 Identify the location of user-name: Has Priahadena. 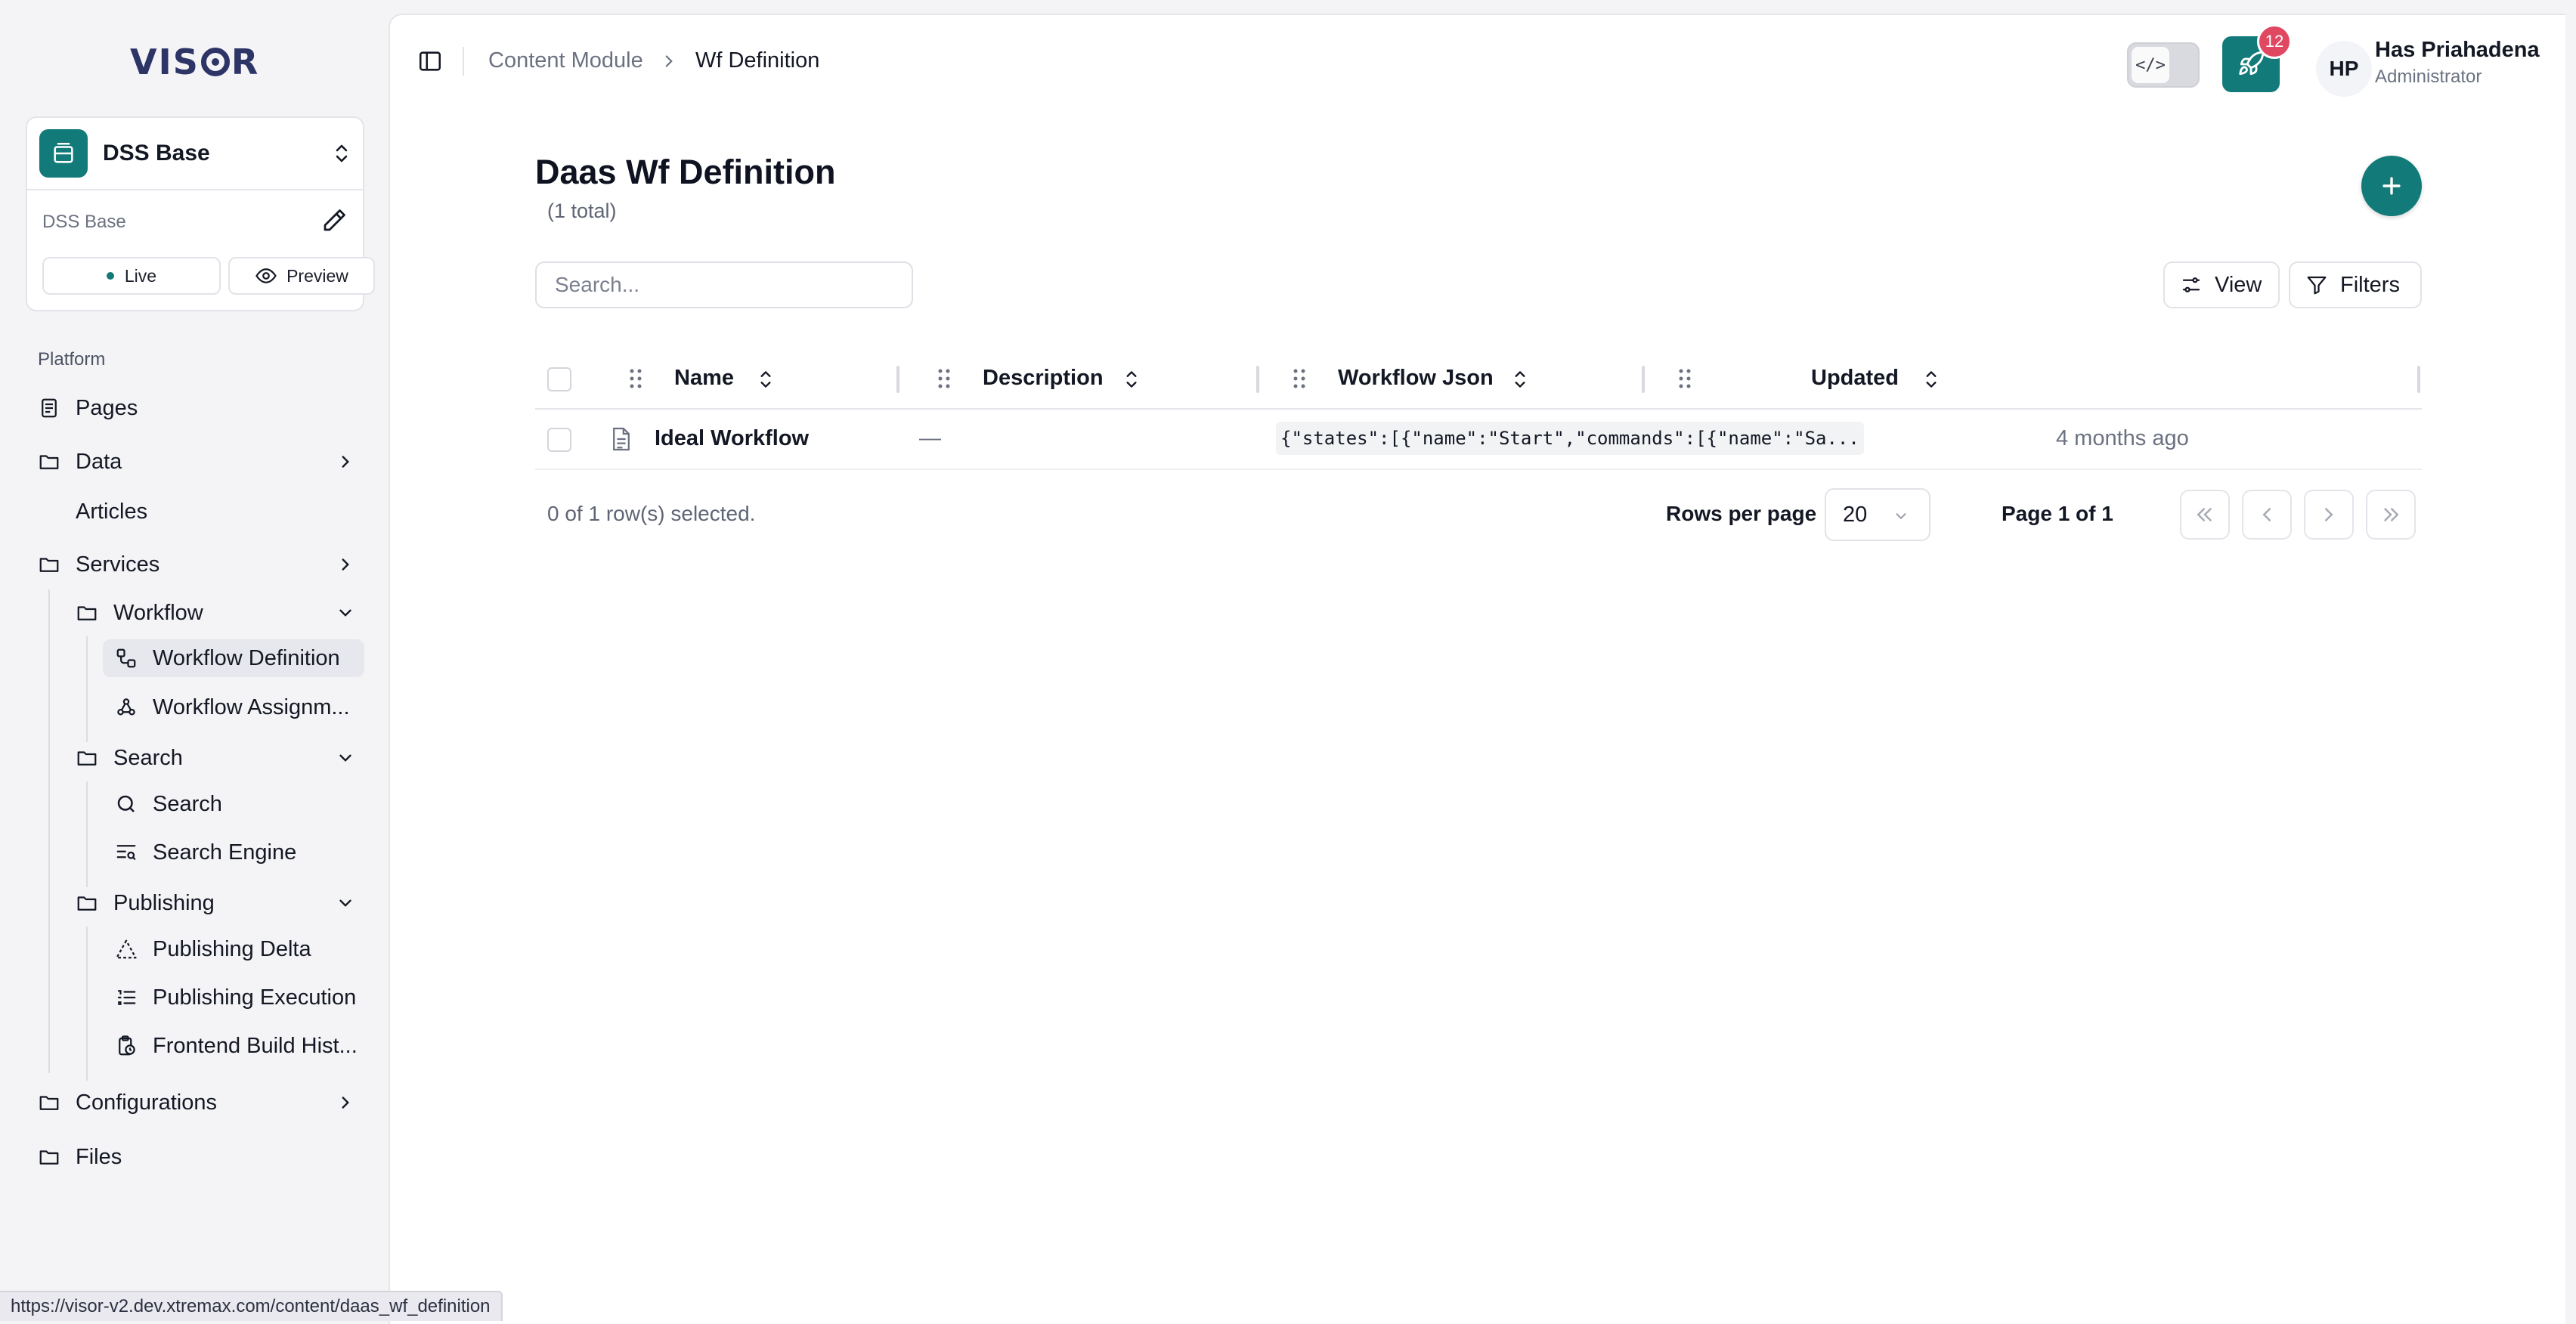
(2457, 51).